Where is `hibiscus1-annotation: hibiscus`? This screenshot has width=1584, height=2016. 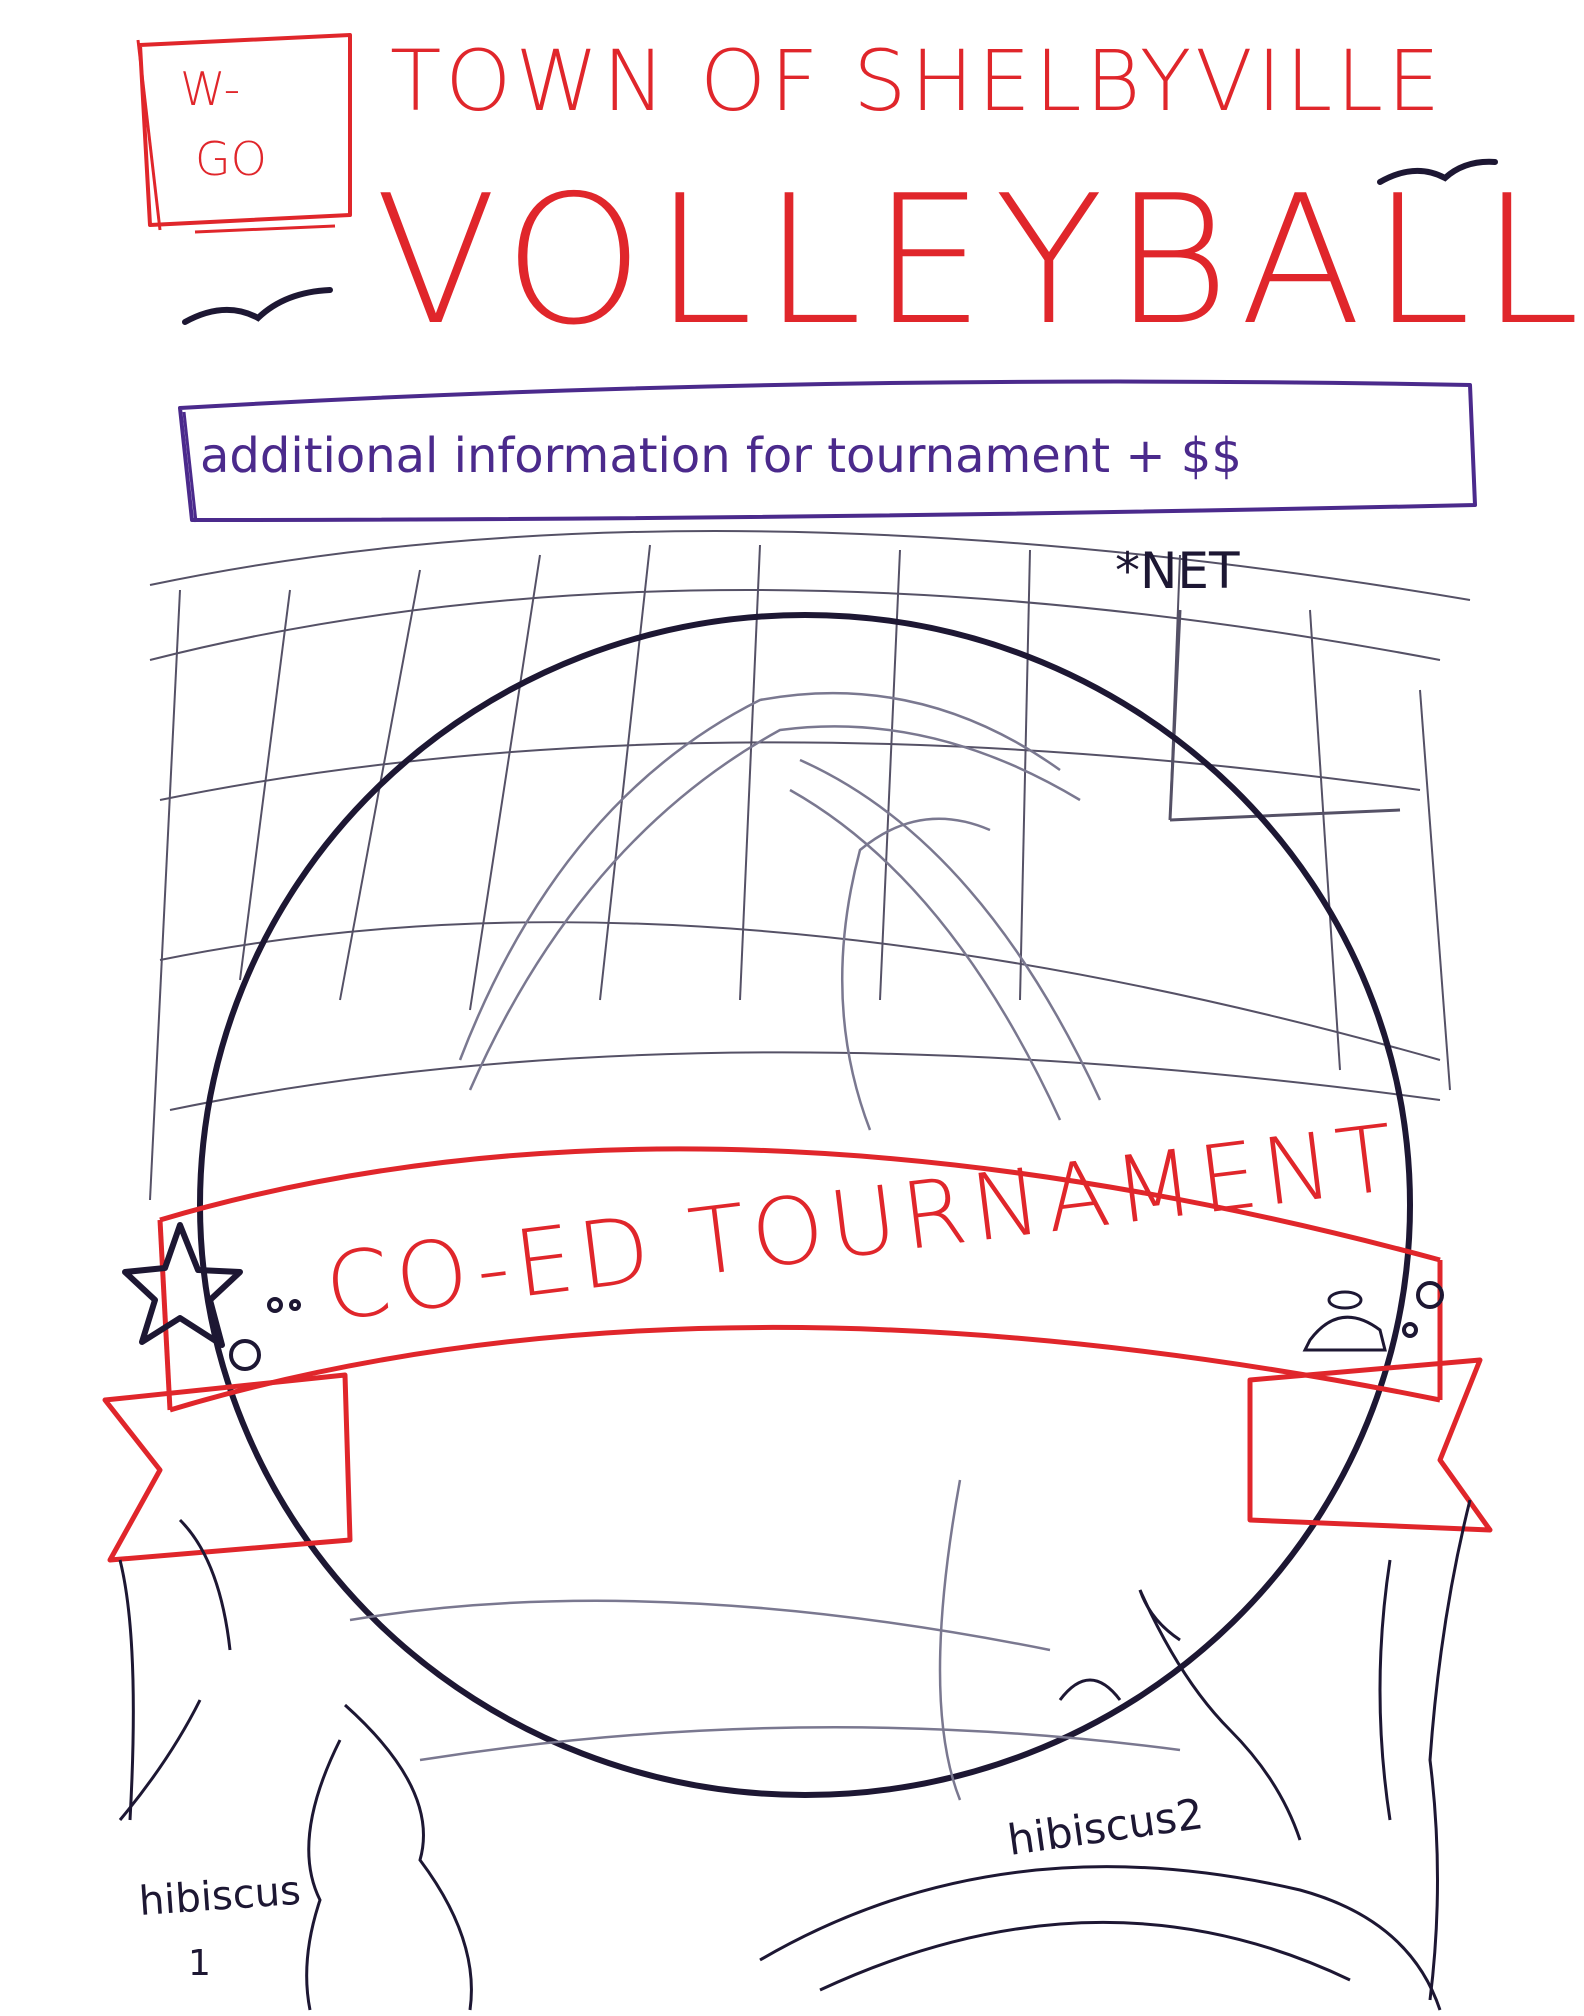
hibiscus1-annotation: hibiscus is located at coordinates (219, 1896).